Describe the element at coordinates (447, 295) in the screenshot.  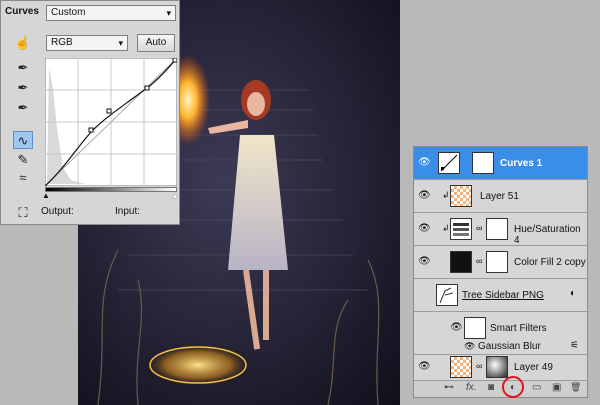
I see `smart-object-thumbnail` at that location.